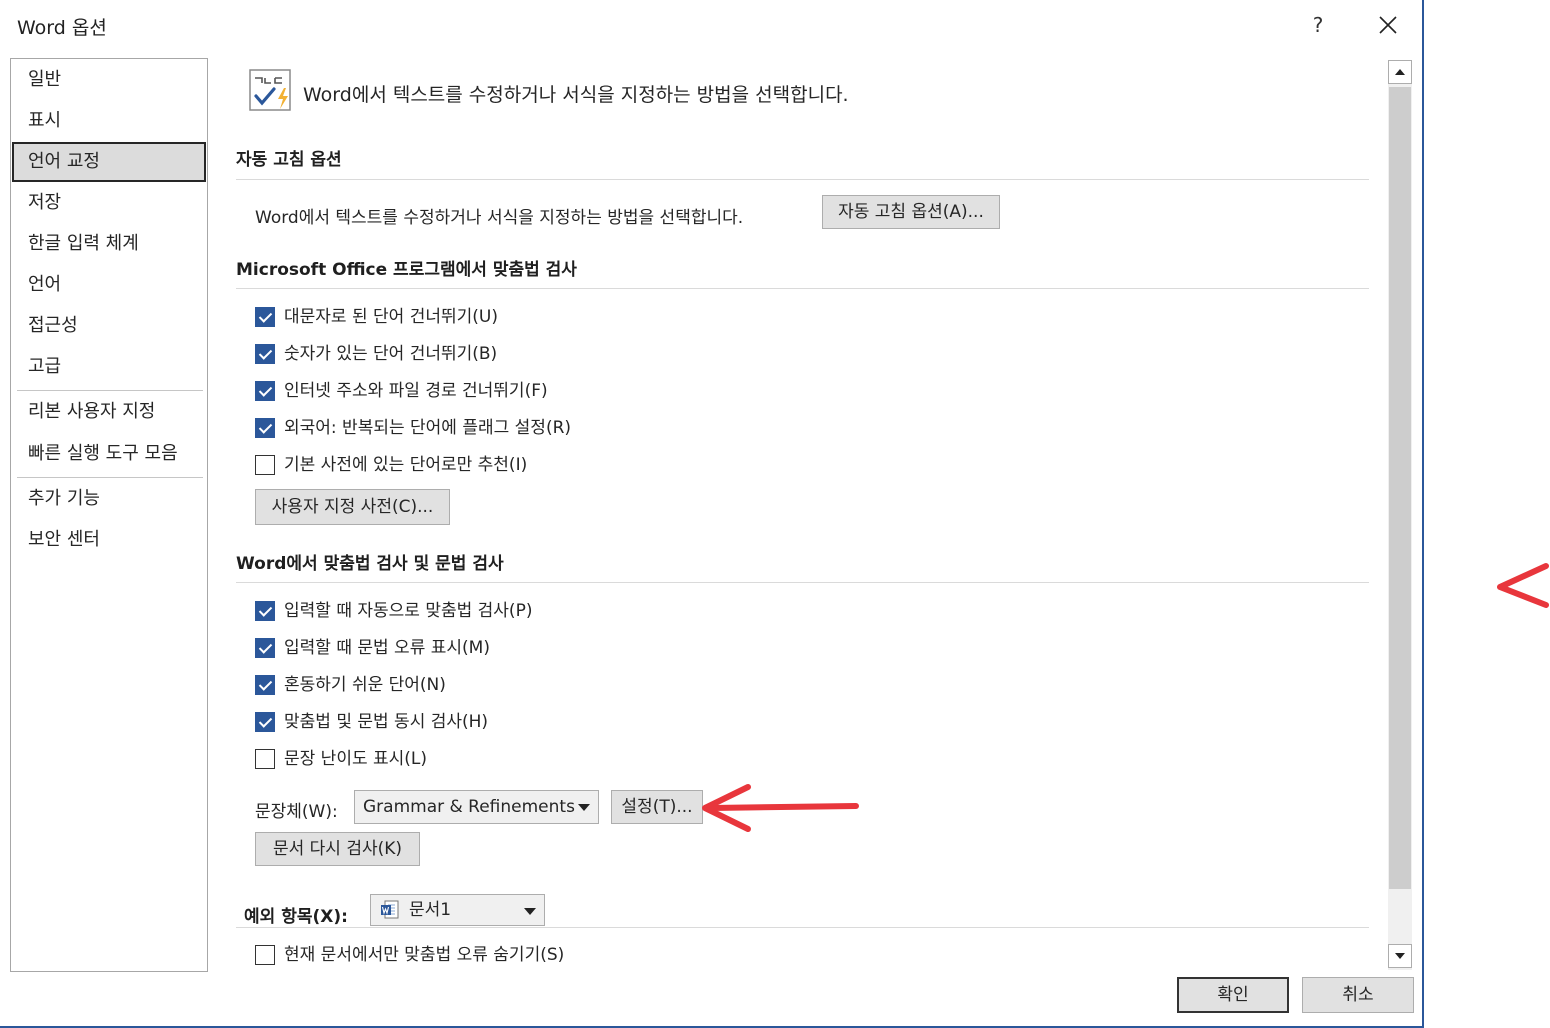 This screenshot has width=1550, height=1028. What do you see at coordinates (109, 121) in the screenshot?
I see `sidebar-item-display: 표시` at bounding box center [109, 121].